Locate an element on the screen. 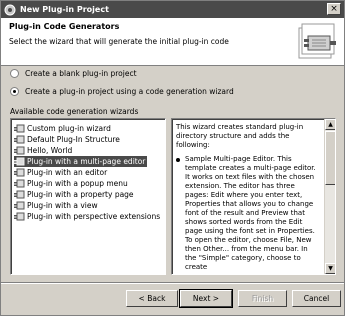 This screenshot has height=316, width=345. list-item: Plug-in with perspective extensions is located at coordinates (88, 216).